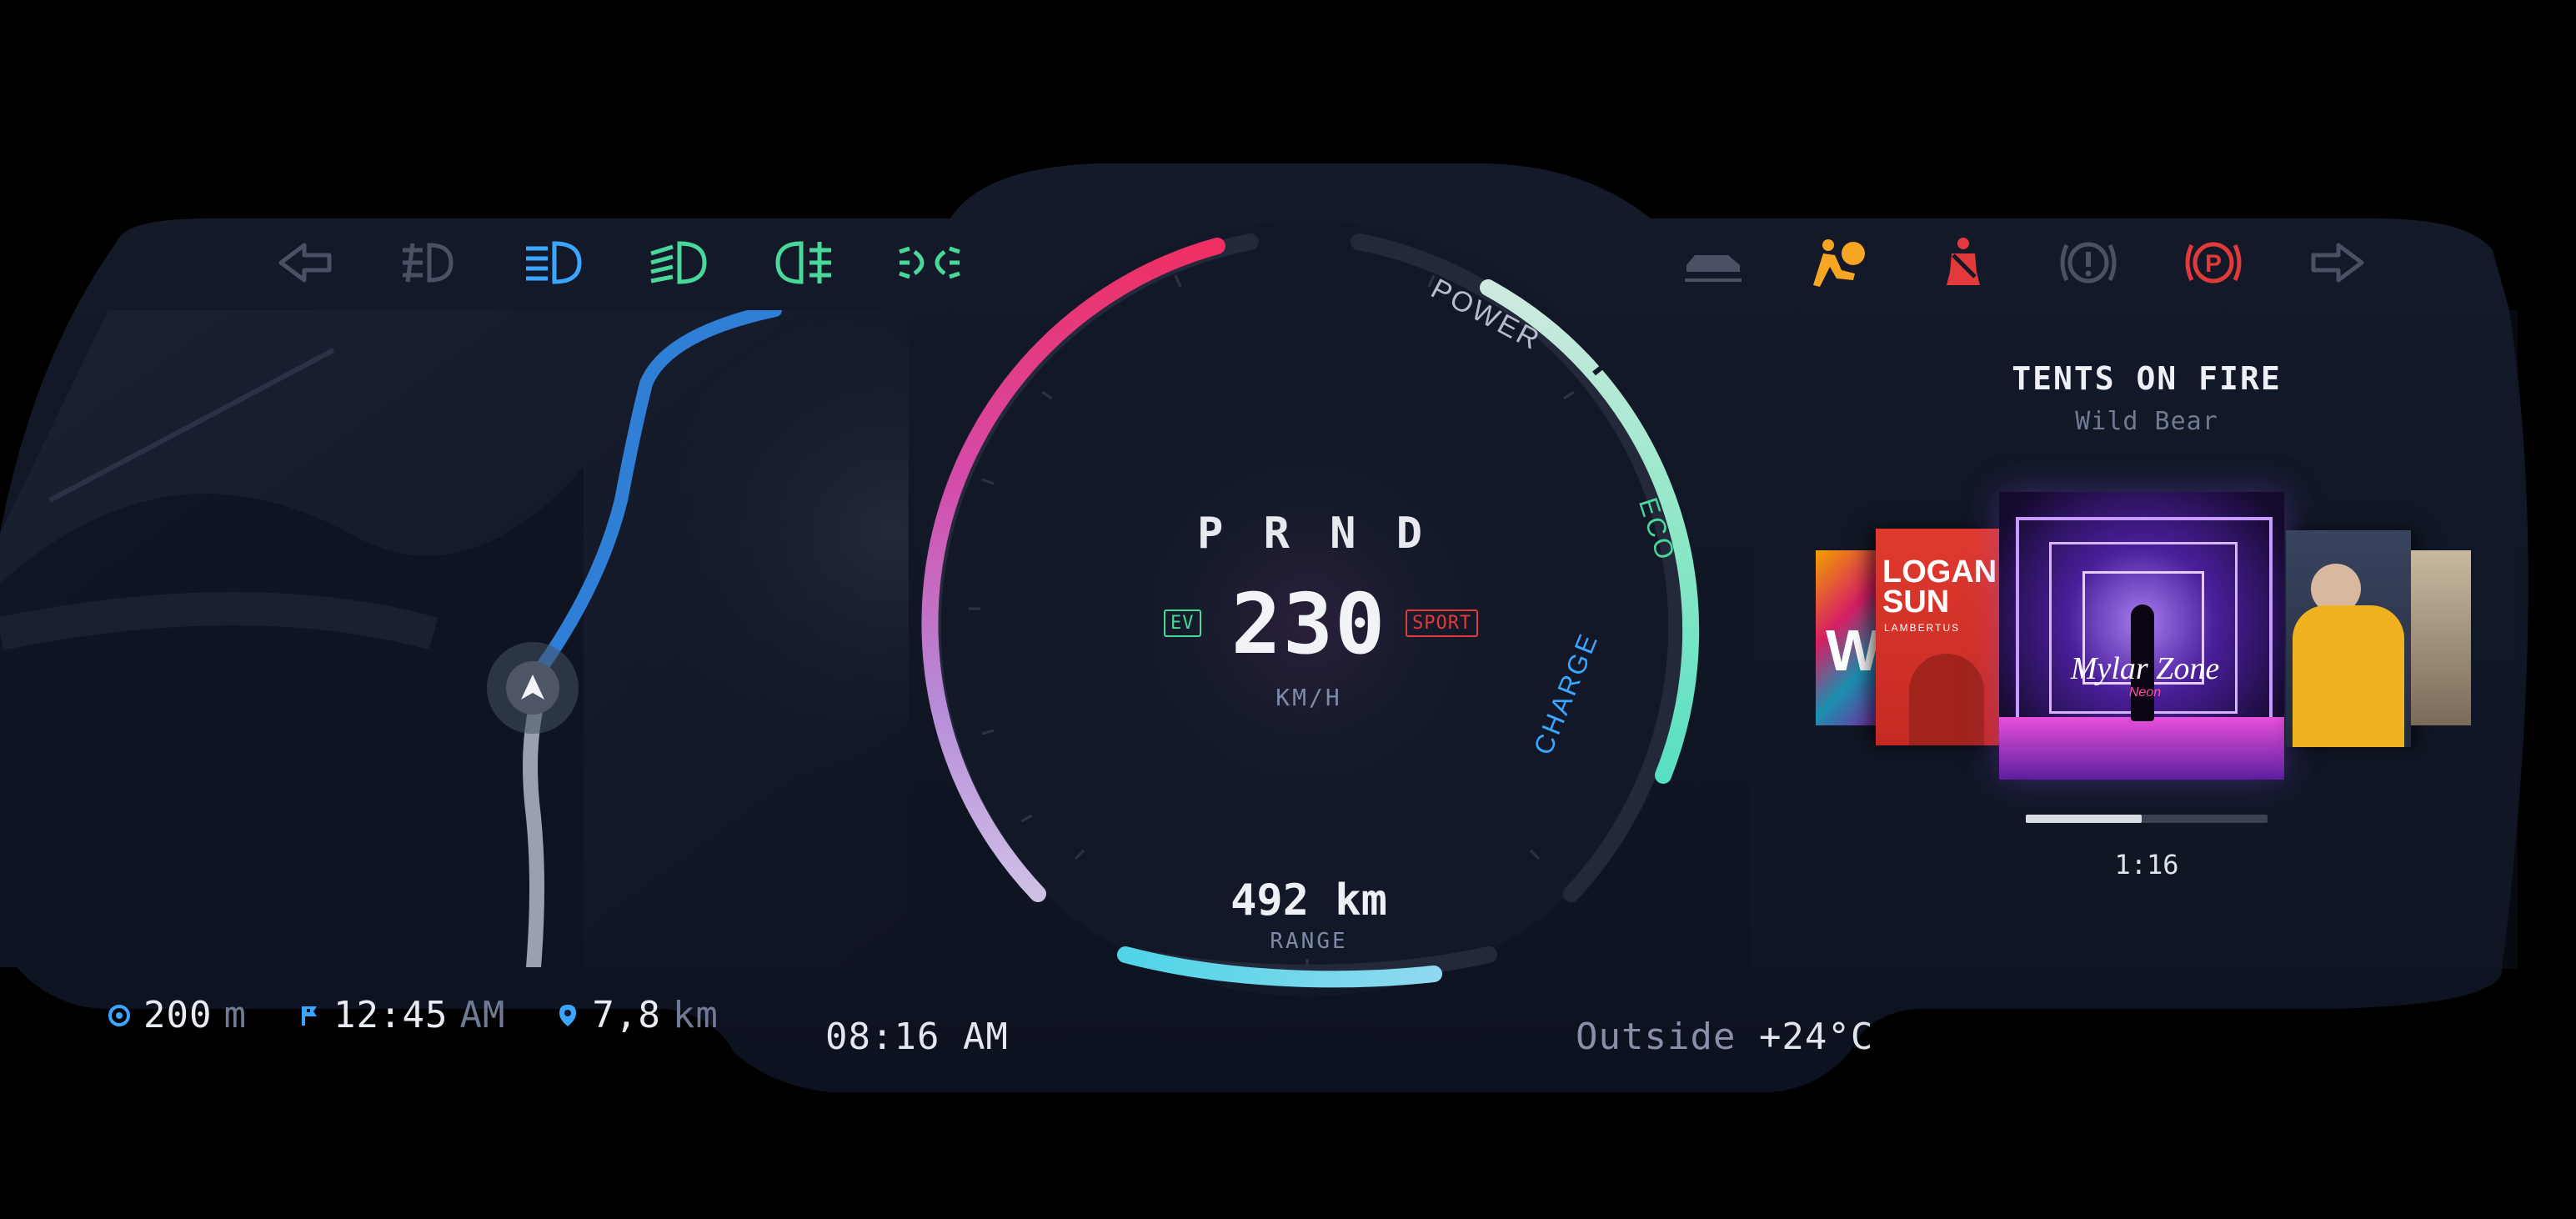  I want to click on playback-time: 1:16, so click(2146, 864).